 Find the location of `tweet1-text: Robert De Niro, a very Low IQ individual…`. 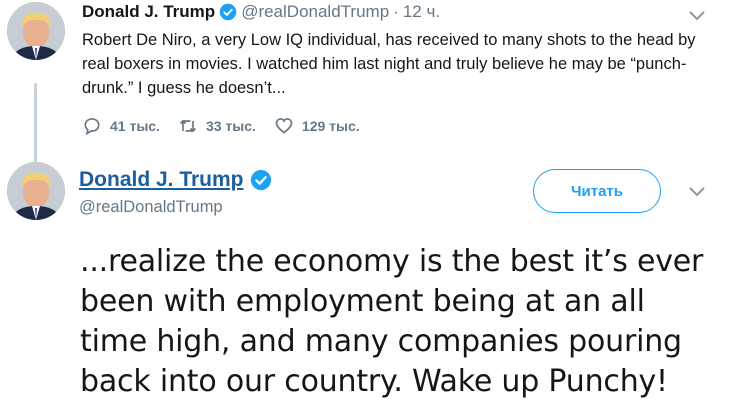

tweet1-text: Robert De Niro, a very Low IQ individual… is located at coordinates (389, 64).